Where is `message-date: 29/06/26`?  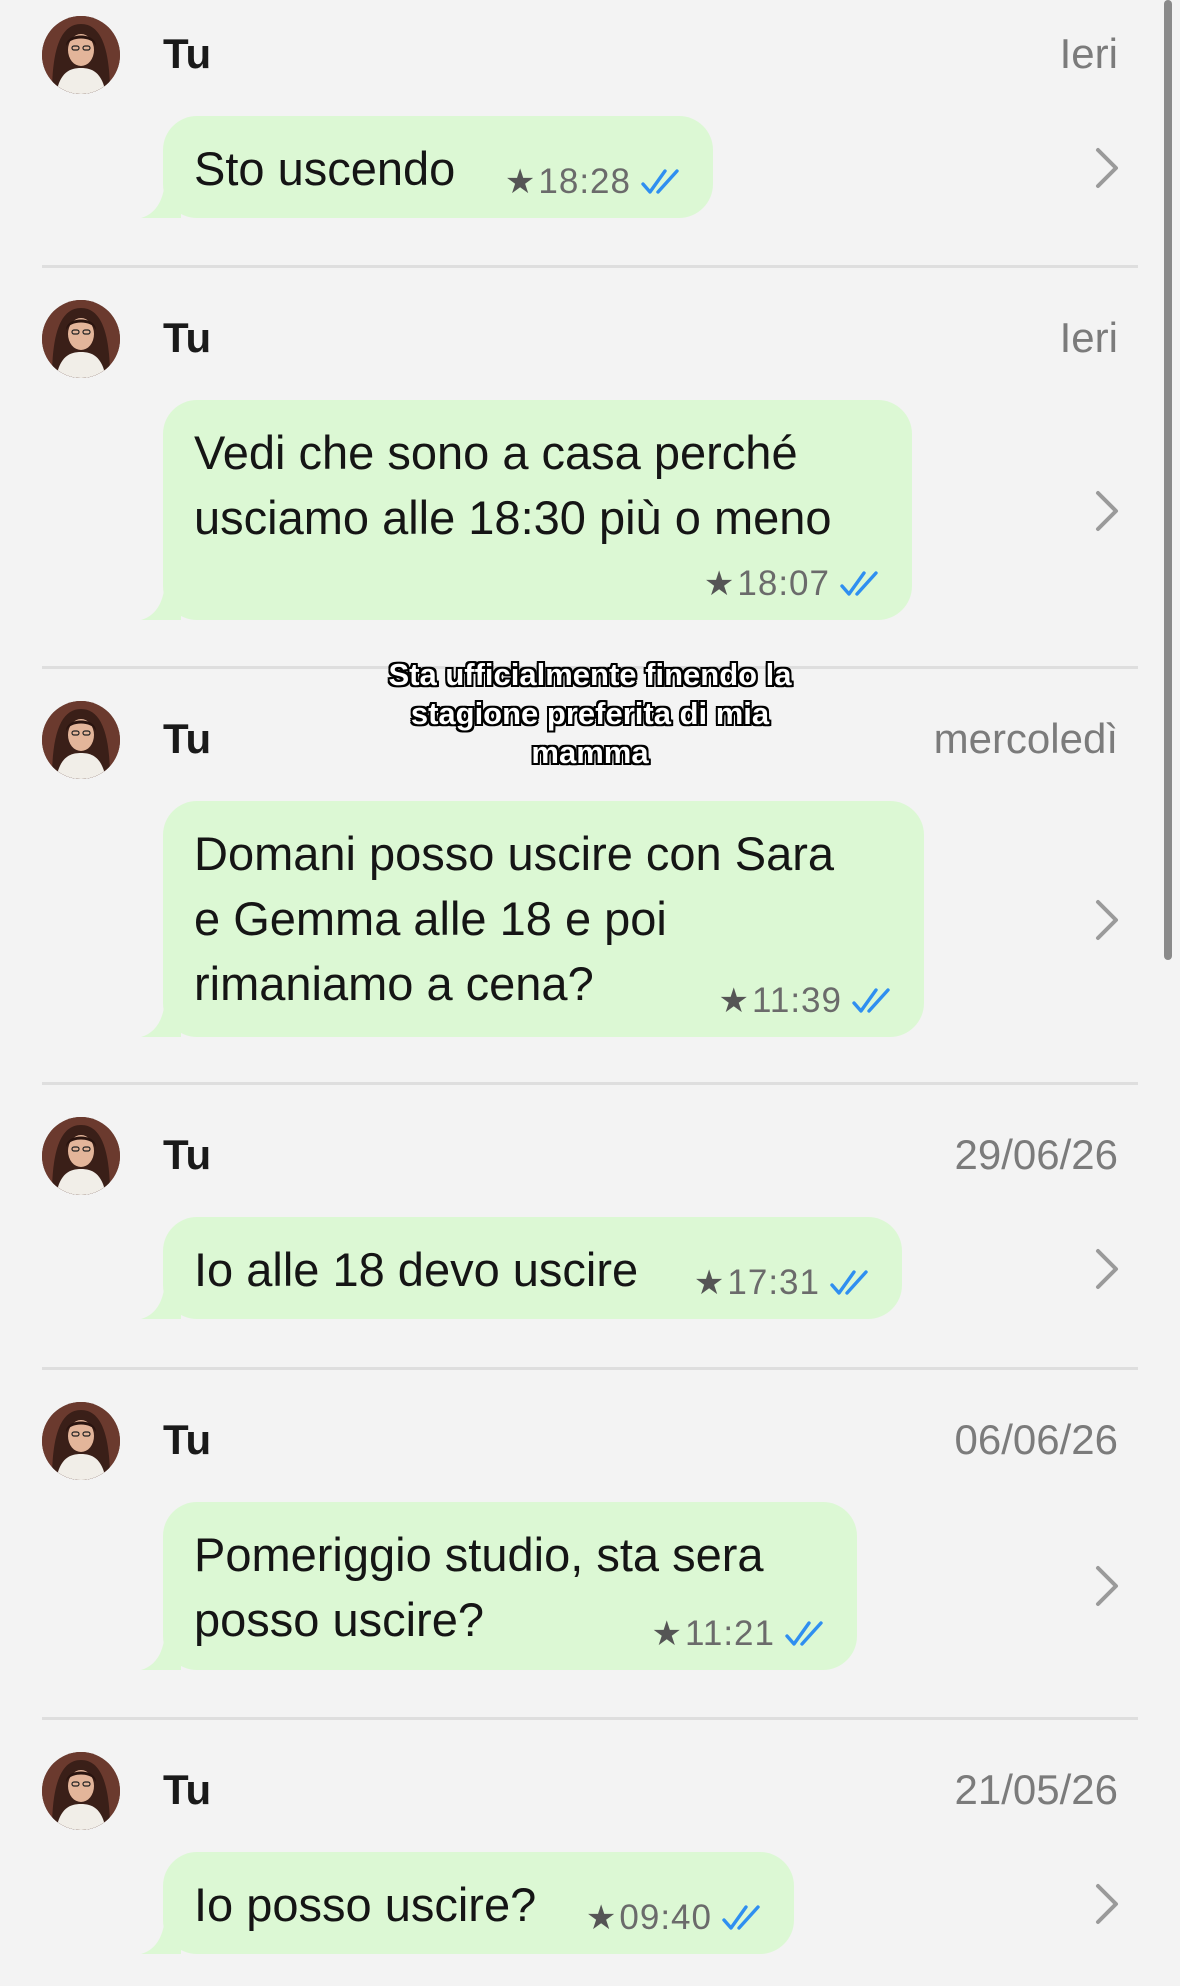
message-date: 29/06/26 is located at coordinates (1036, 1154).